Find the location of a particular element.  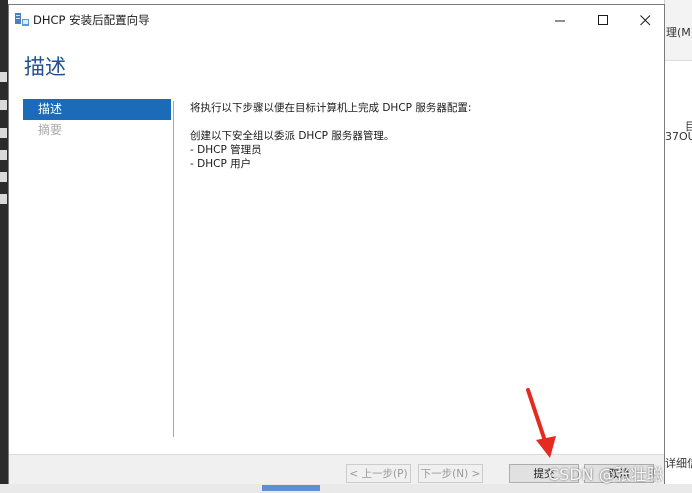

background-window-bottom-edge is located at coordinates (346, 488).